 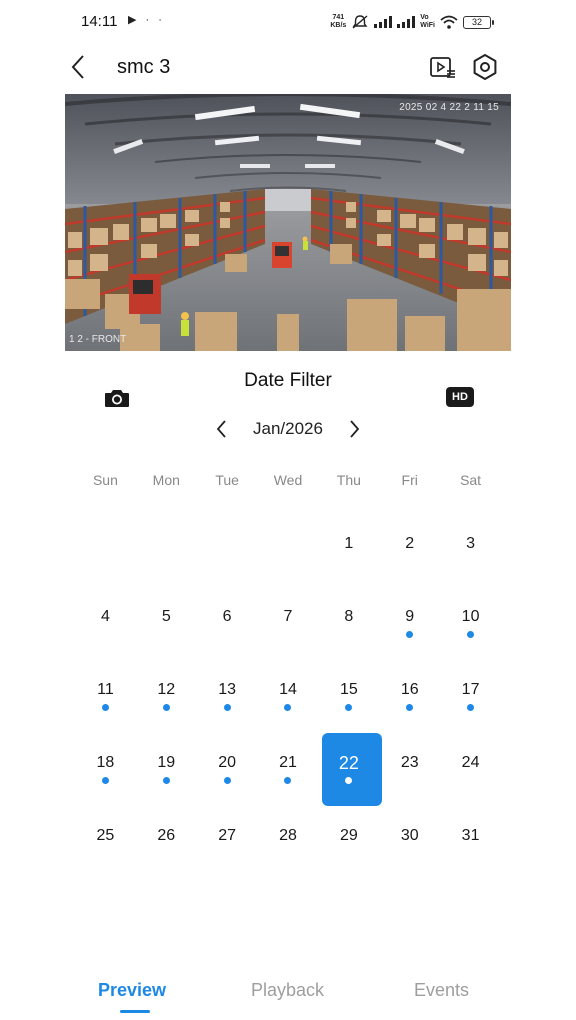 What do you see at coordinates (227, 762) in the screenshot?
I see `day-number: 20` at bounding box center [227, 762].